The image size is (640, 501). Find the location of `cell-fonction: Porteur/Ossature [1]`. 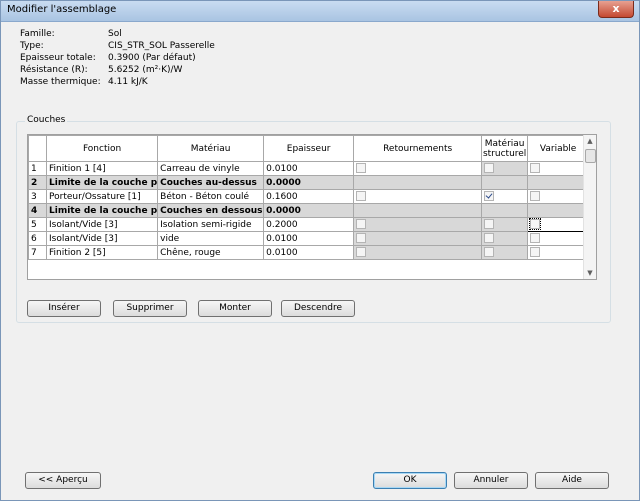

cell-fonction: Porteur/Ossature [1] is located at coordinates (102, 196).